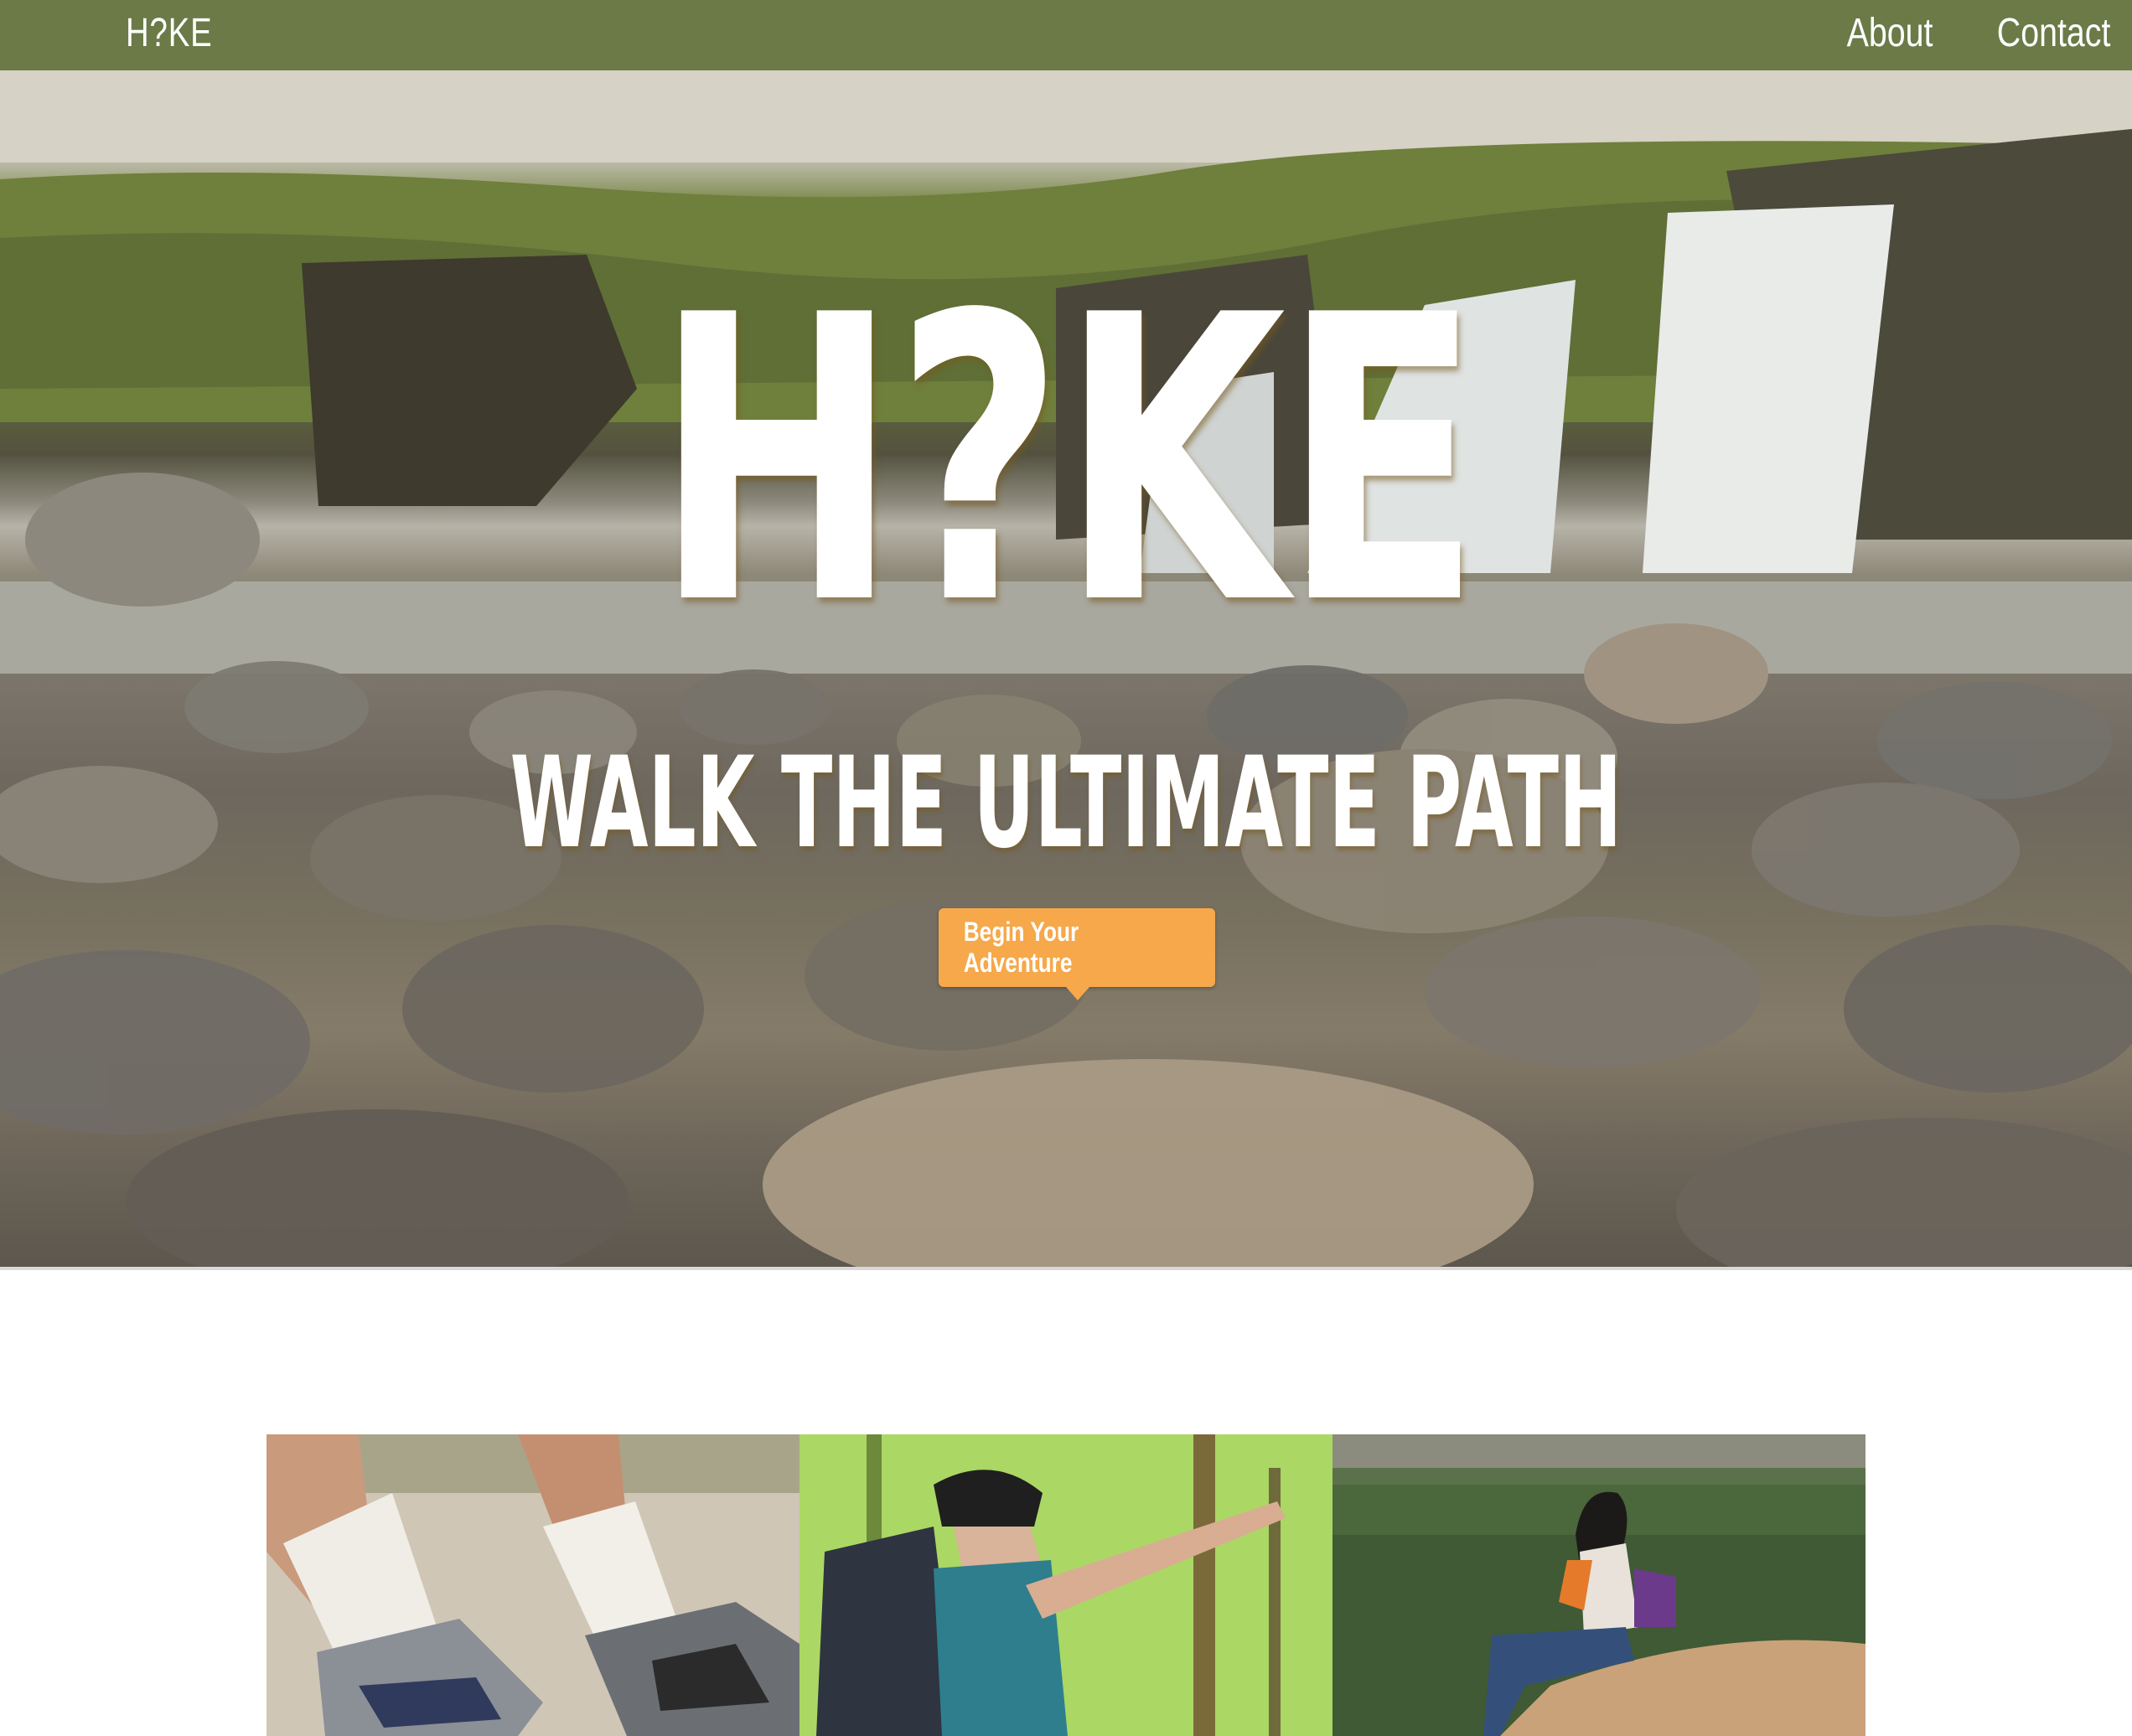 The width and height of the screenshot is (2132, 1736). I want to click on nav-links: About Contact, so click(1969, 33).